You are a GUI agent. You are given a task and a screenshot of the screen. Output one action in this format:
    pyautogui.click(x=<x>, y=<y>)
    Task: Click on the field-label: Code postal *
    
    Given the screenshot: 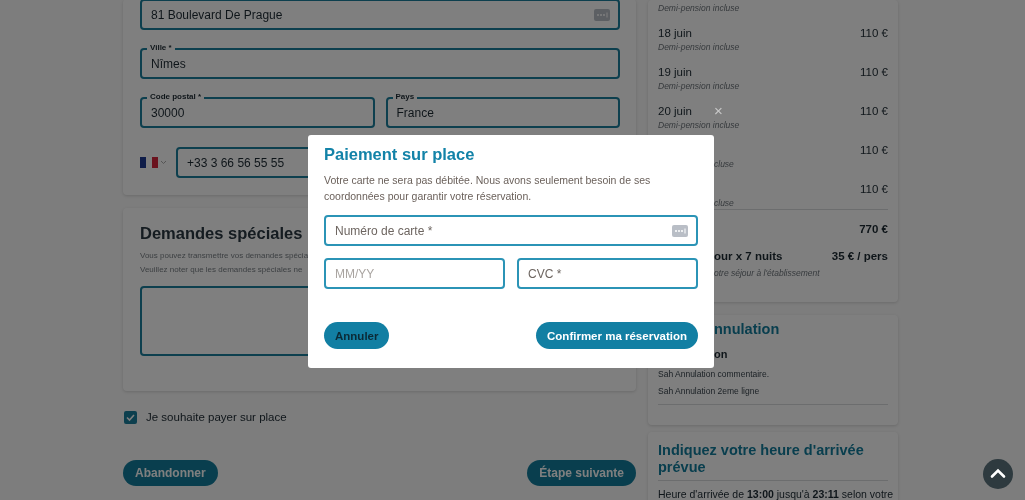 What is the action you would take?
    pyautogui.click(x=176, y=97)
    